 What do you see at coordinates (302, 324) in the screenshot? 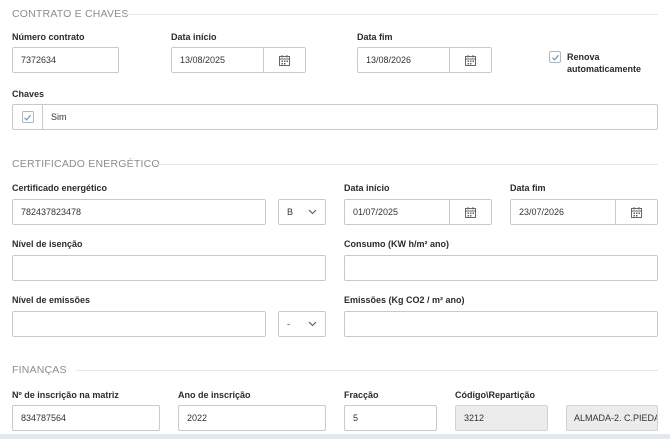
I see `classe-emissoes-select: -` at bounding box center [302, 324].